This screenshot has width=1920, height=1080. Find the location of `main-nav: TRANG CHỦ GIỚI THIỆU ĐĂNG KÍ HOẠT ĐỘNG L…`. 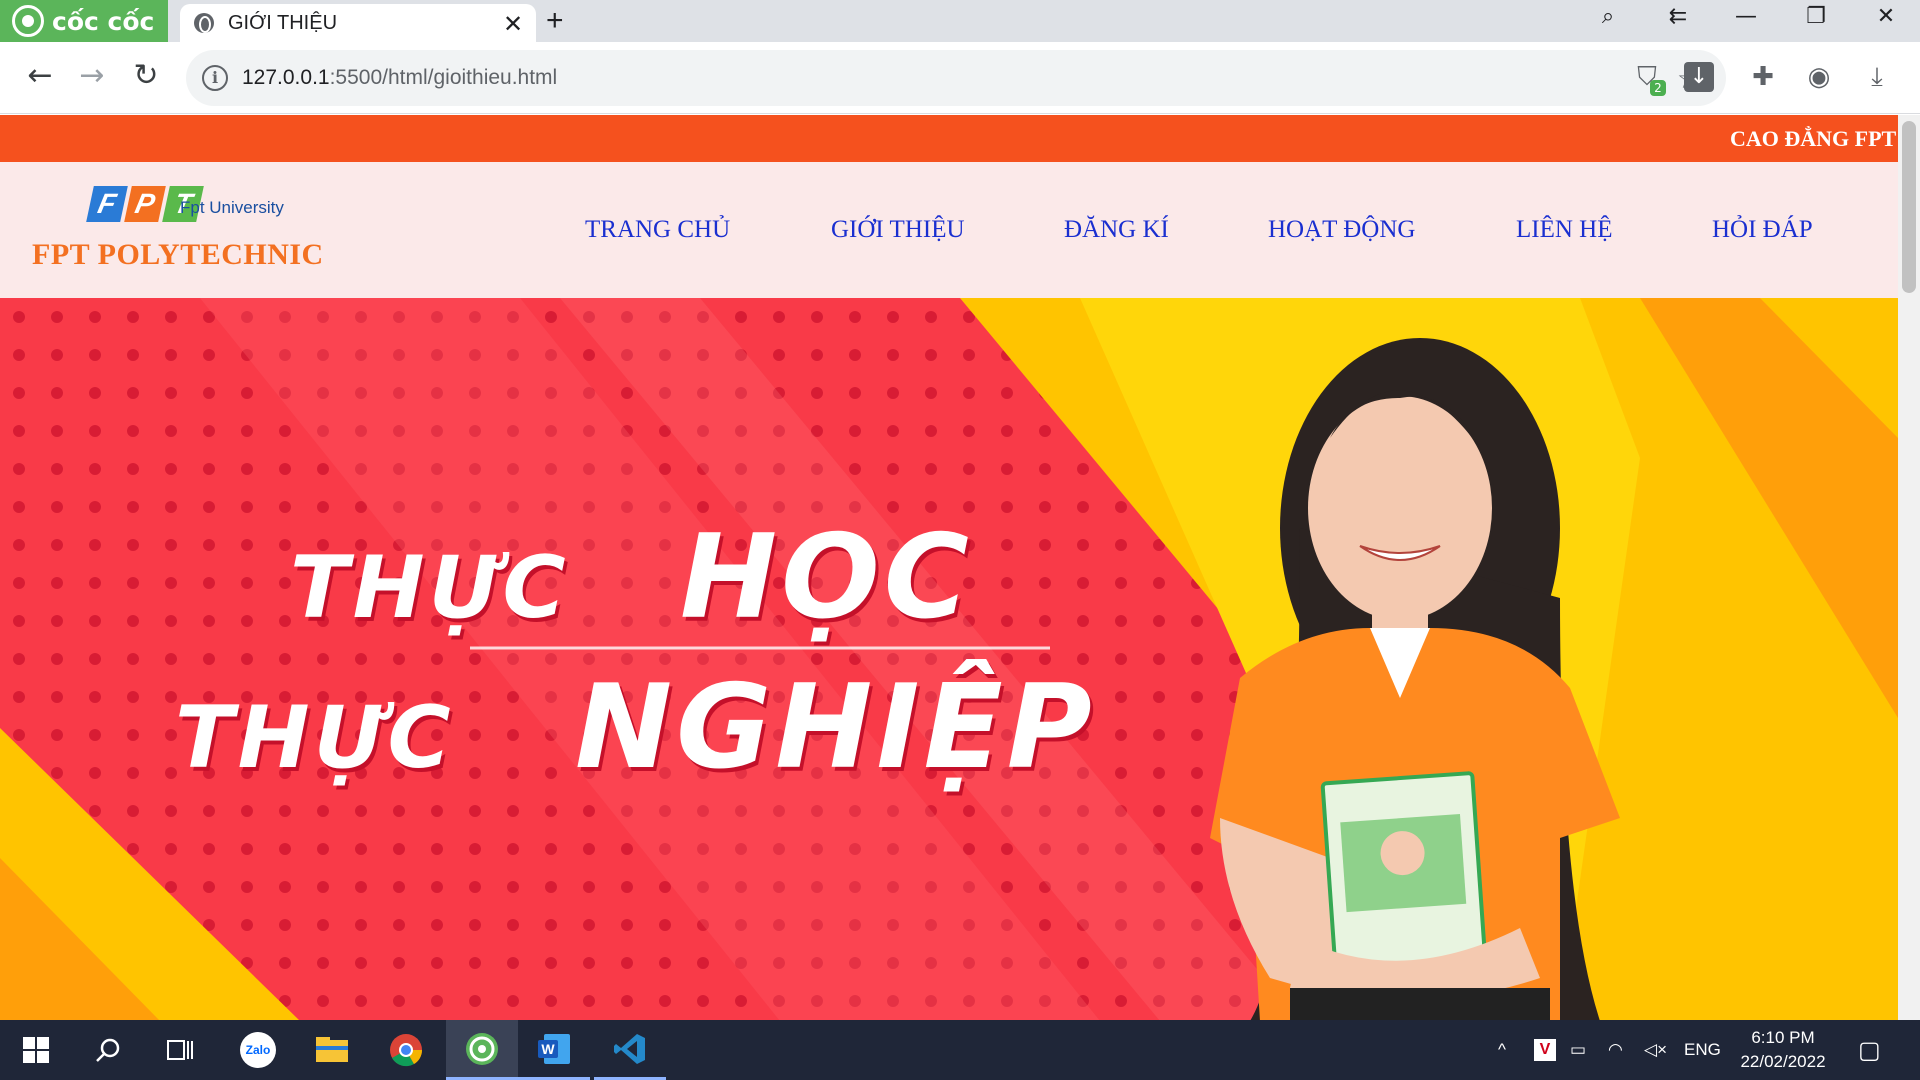

main-nav: TRANG CHỦ GIỚI THIỆU ĐĂNG KÍ HOẠT ĐỘNG L… is located at coordinates (949, 230).